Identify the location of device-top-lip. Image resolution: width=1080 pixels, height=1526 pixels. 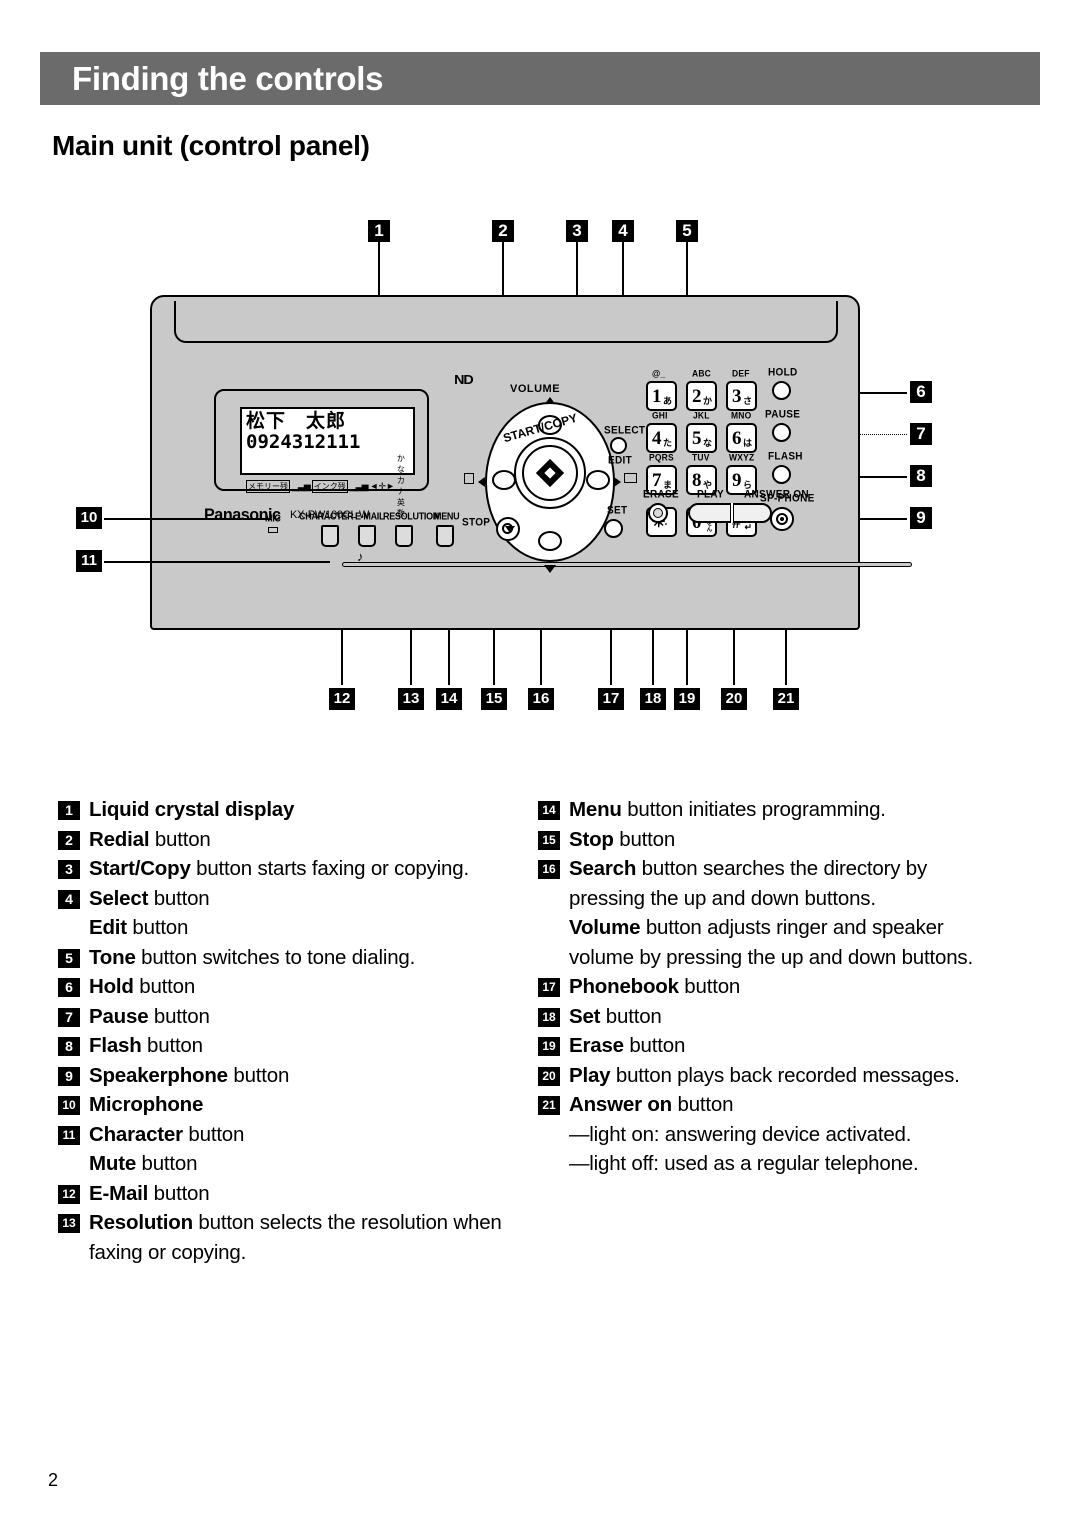
(506, 322).